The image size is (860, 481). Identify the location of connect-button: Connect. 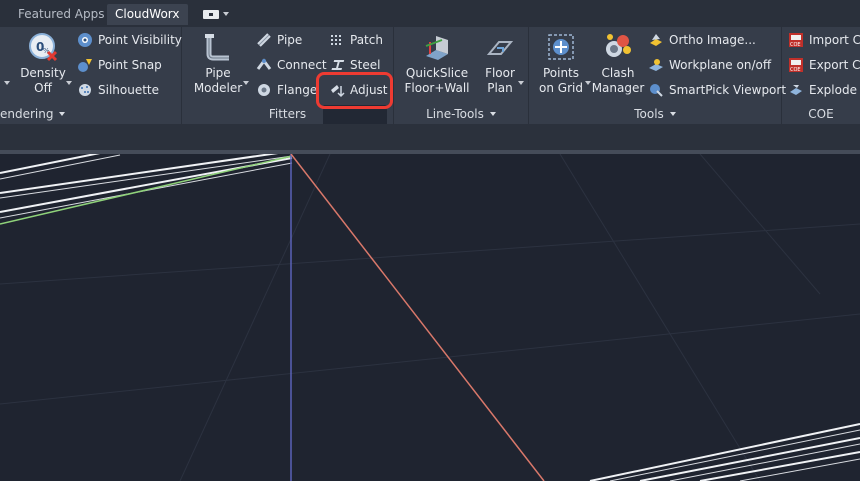
(291, 65).